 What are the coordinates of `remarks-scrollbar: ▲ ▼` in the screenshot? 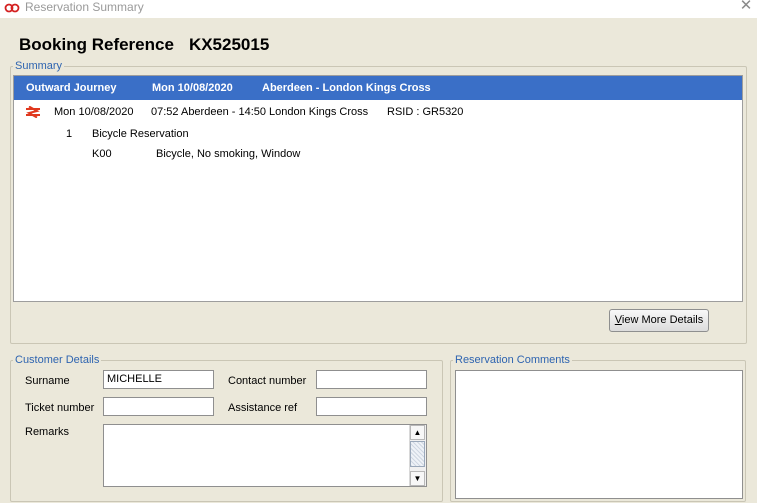 It's located at (417, 455).